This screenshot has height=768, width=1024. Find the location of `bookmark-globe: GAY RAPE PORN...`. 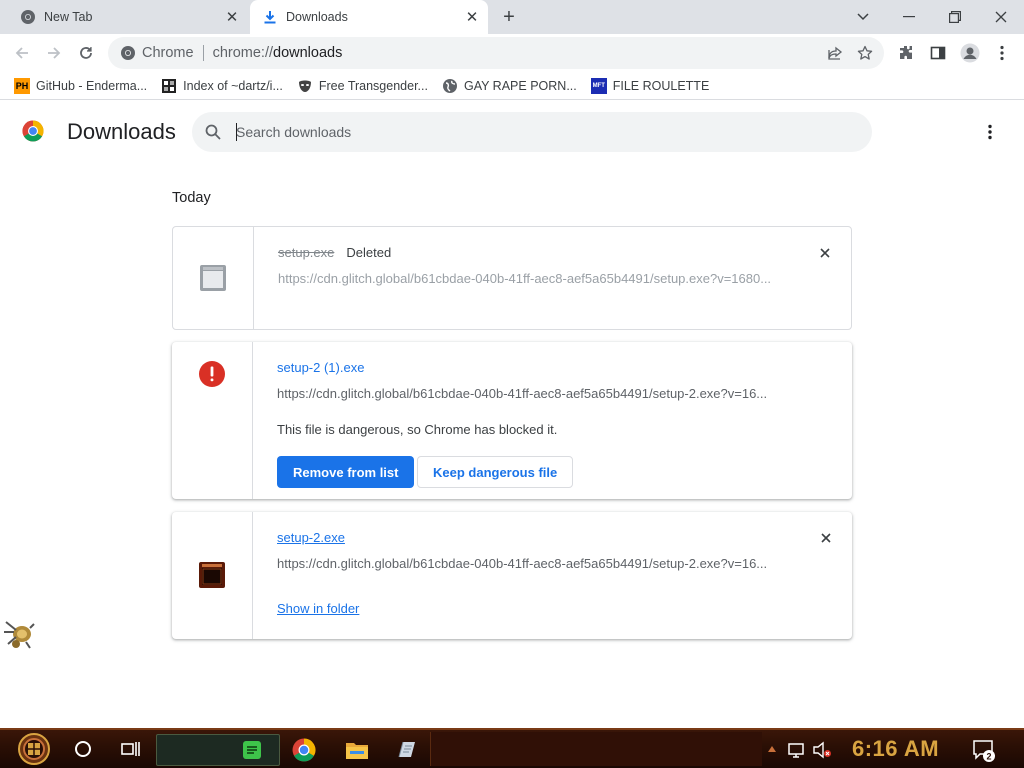

bookmark-globe: GAY RAPE PORN... is located at coordinates (509, 86).